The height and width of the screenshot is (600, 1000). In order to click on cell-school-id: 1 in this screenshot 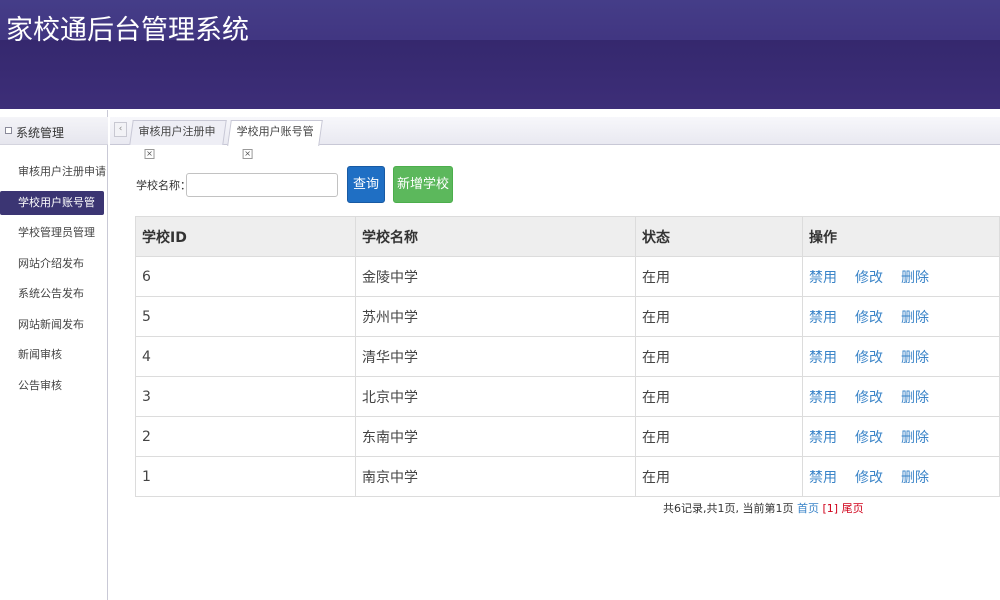, I will do `click(245, 476)`.